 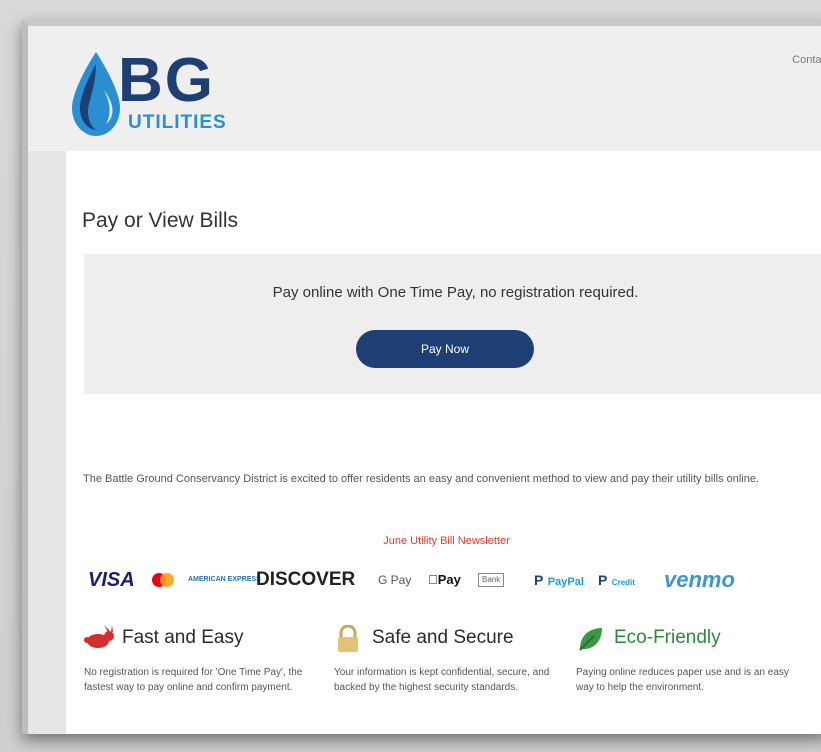 What do you see at coordinates (160, 220) in the screenshot?
I see `page-title: Pay or View Bills` at bounding box center [160, 220].